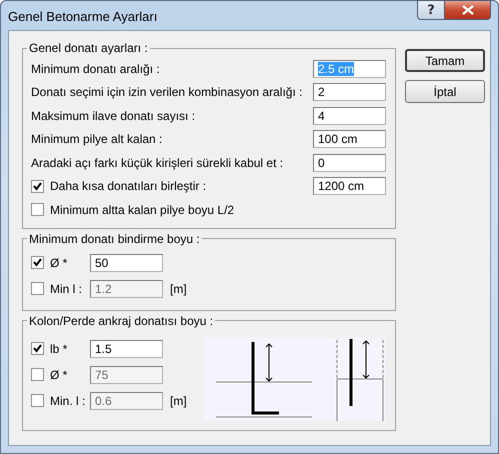 The width and height of the screenshot is (499, 454). I want to click on input-field: 100 cm, so click(349, 139).